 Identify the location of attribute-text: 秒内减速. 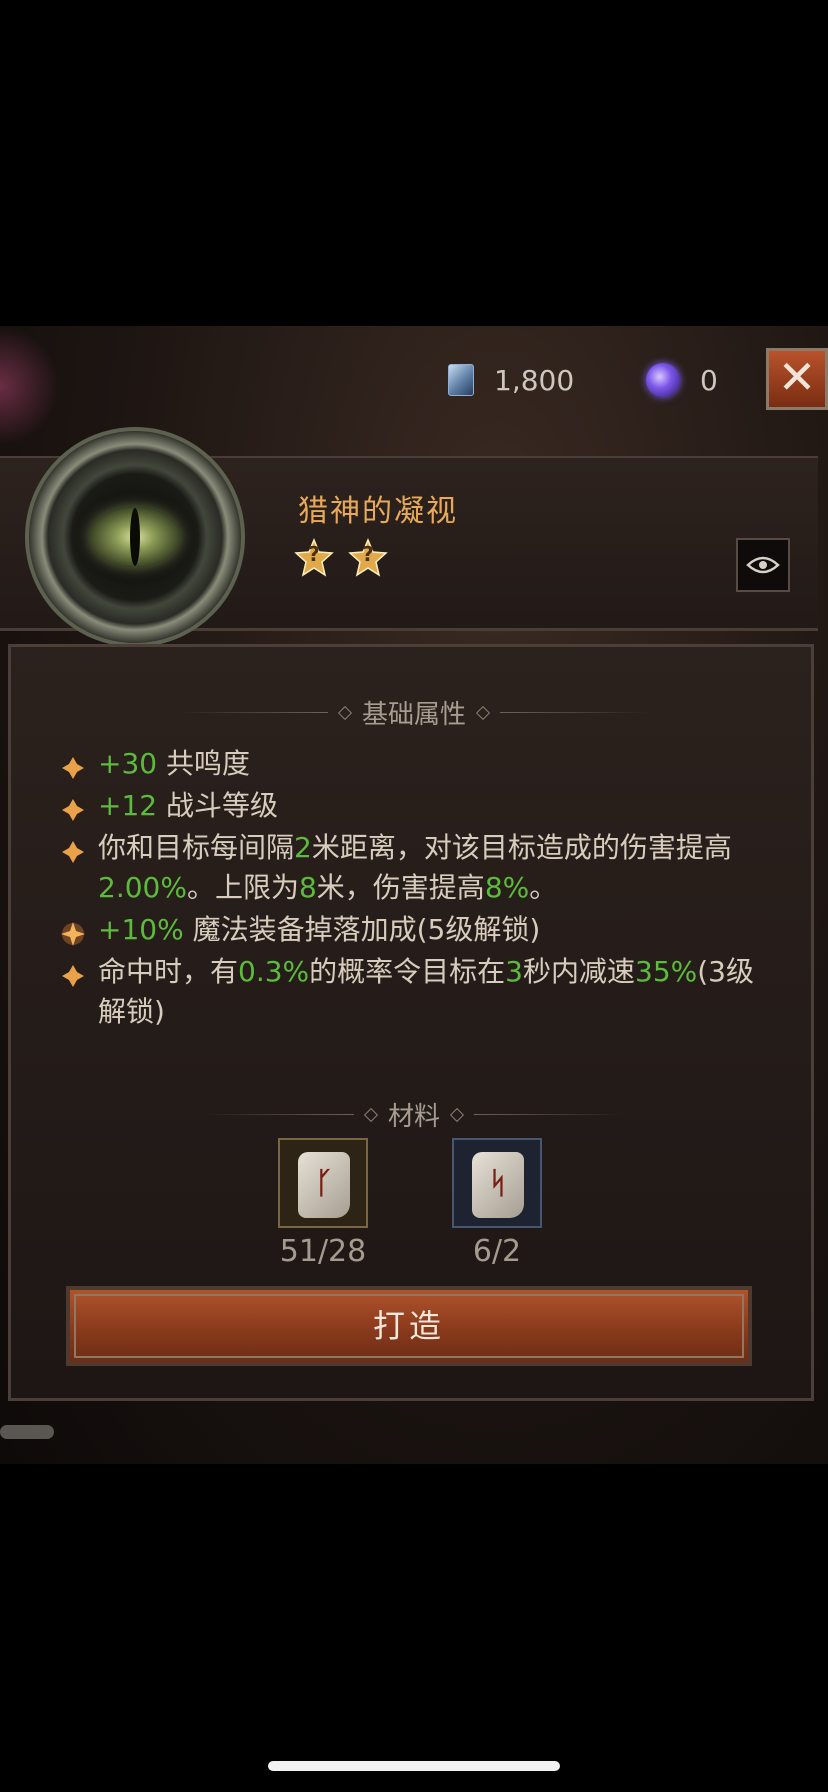
(579, 971).